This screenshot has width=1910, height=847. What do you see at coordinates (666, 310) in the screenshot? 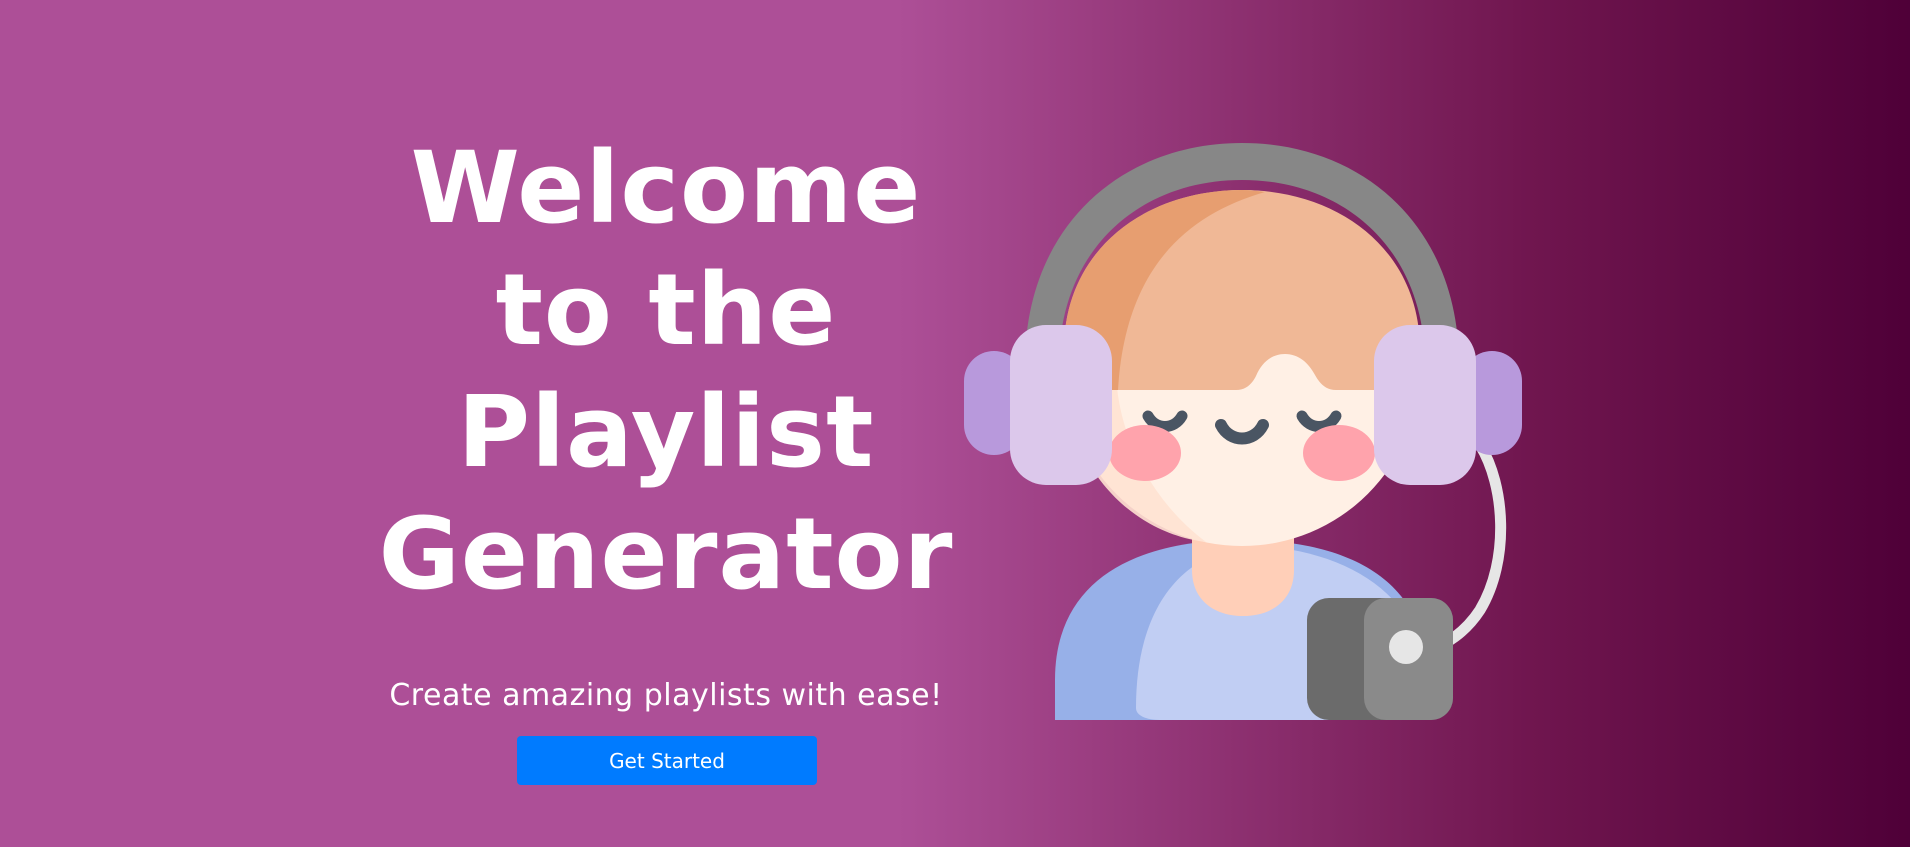
I see `hero-title-line: to the` at bounding box center [666, 310].